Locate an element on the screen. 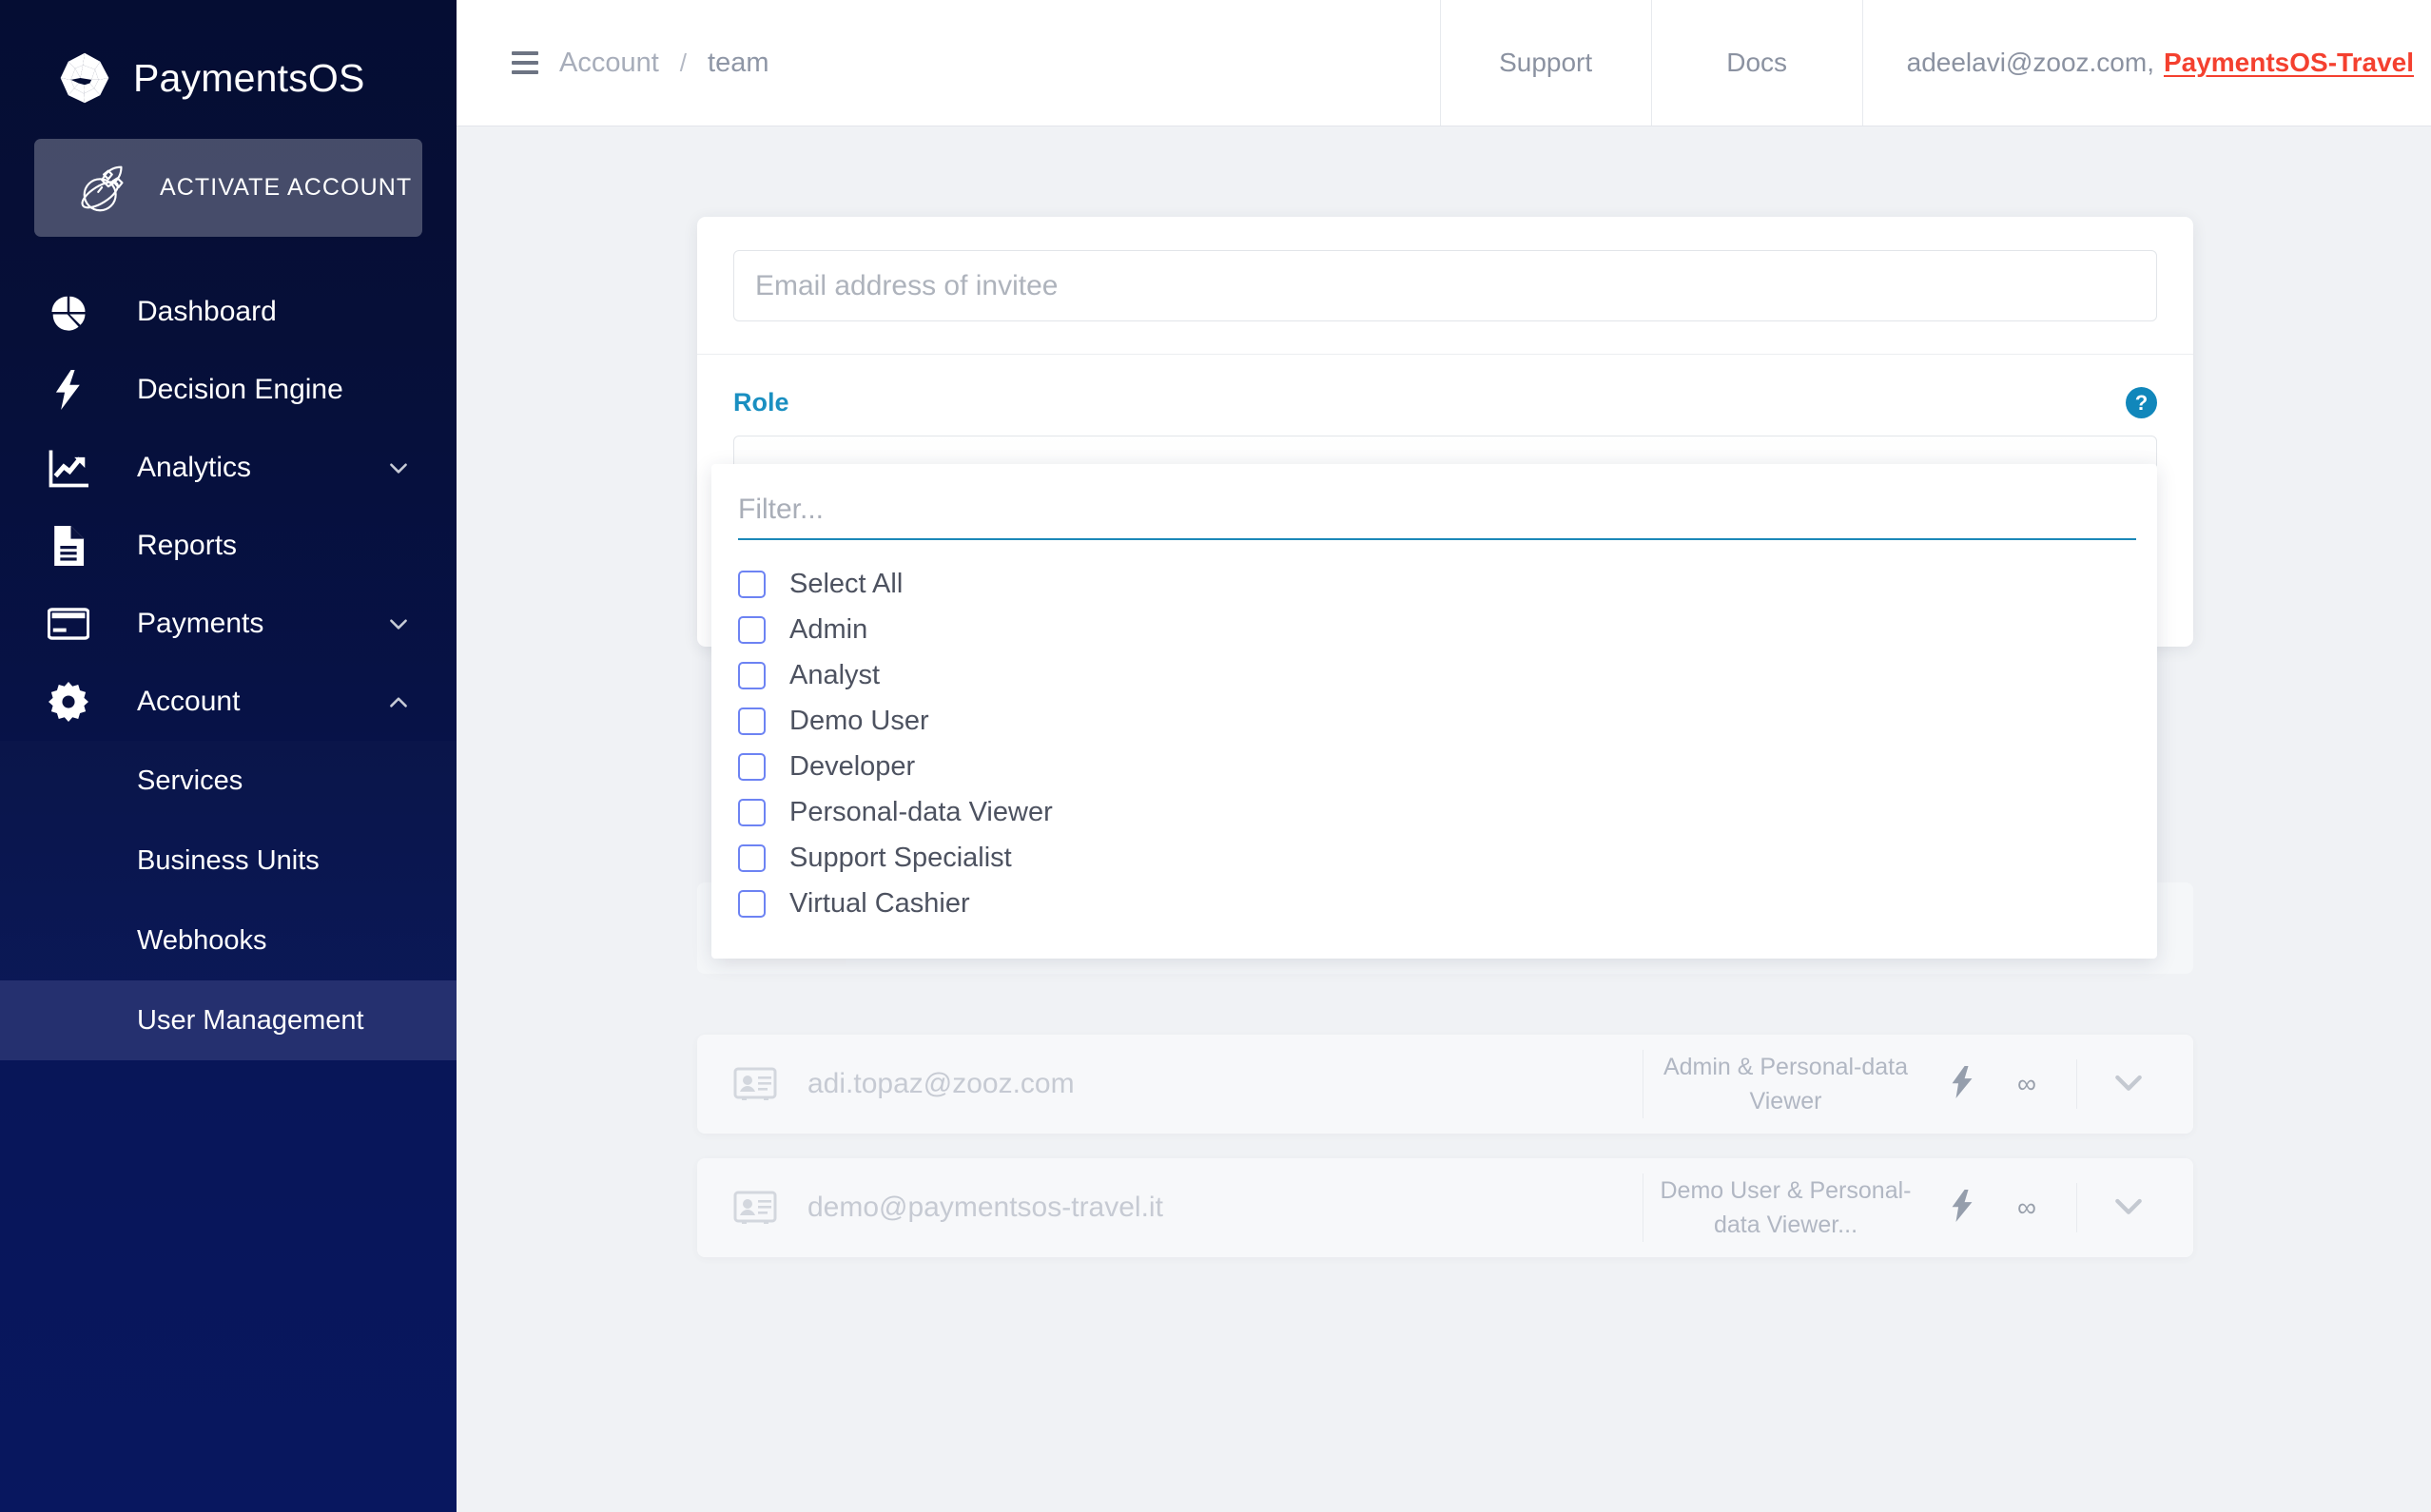  sidebar-item-payments: Payments is located at coordinates (228, 624).